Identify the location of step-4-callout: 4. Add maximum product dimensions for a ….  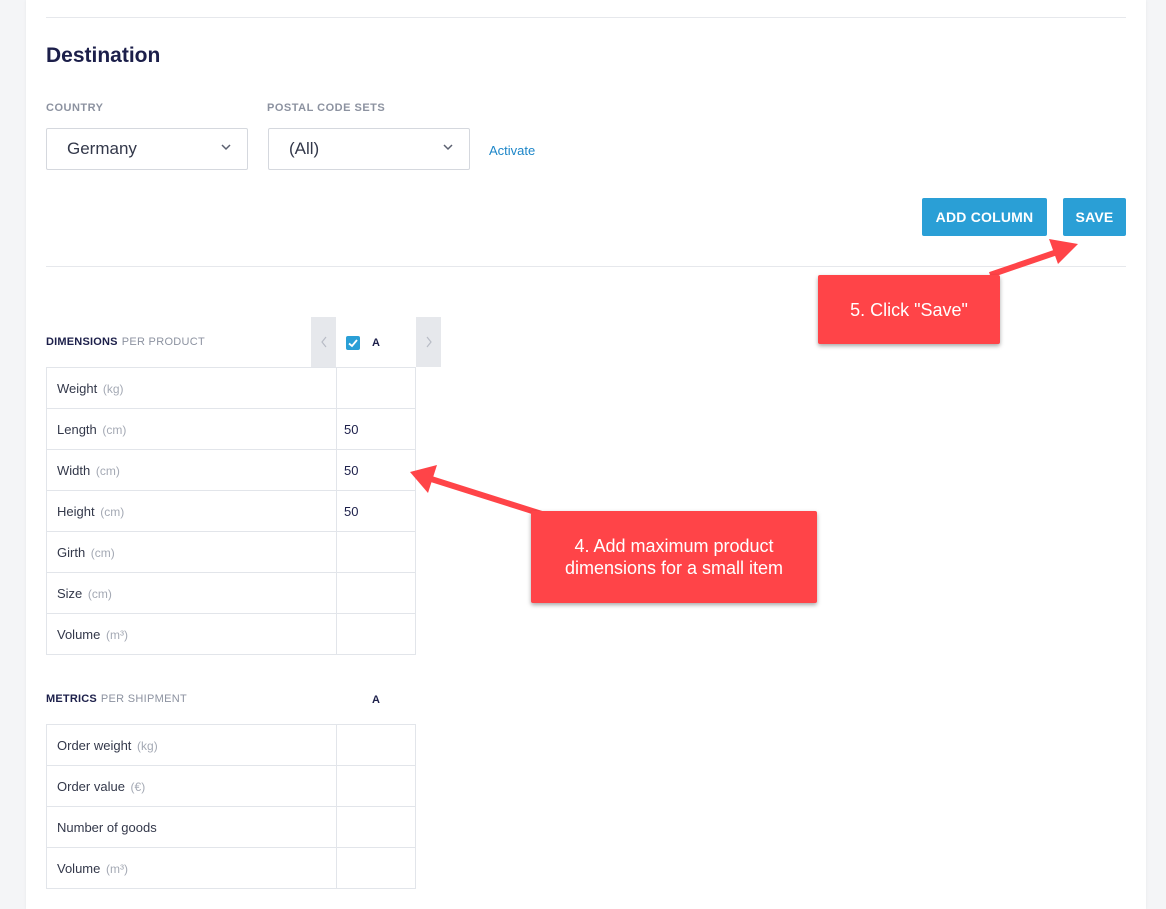
(674, 557).